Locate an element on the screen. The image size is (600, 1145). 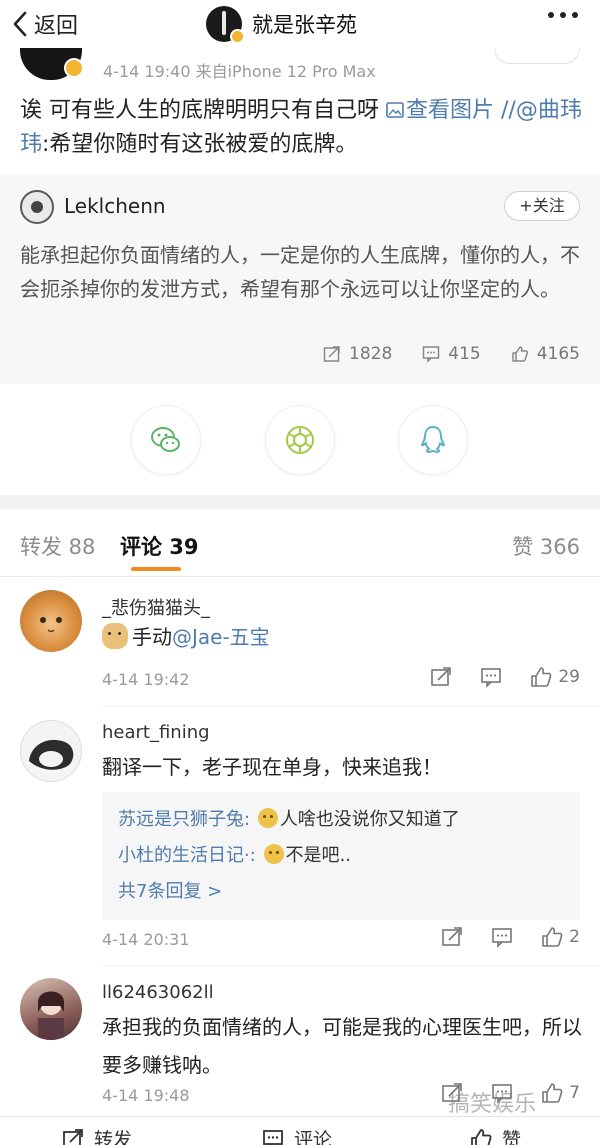
comment-text: 手动@Jae-五宝 is located at coordinates (342, 637).